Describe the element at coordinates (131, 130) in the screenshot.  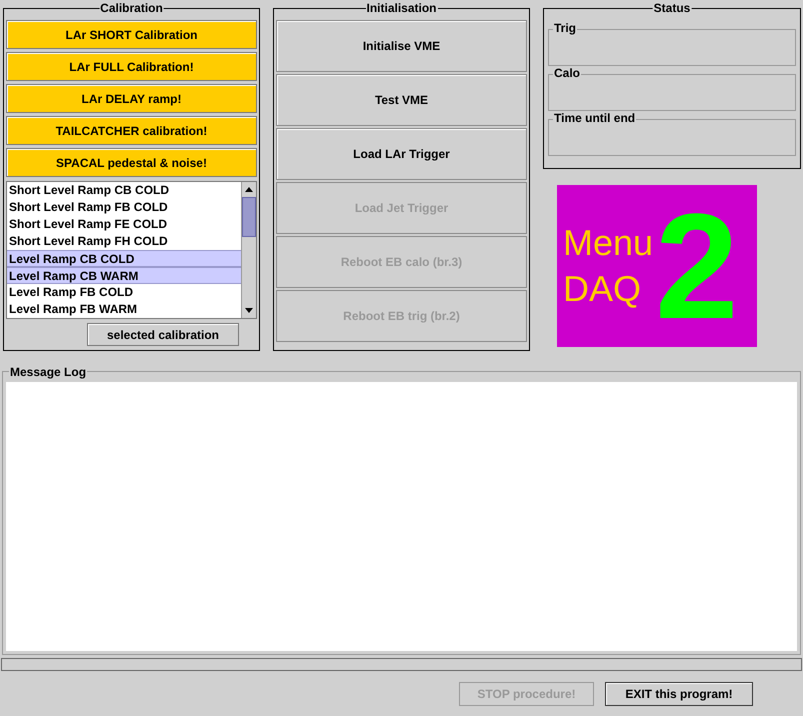
I see `calibration-button: TAILCATCHER calibration!` at that location.